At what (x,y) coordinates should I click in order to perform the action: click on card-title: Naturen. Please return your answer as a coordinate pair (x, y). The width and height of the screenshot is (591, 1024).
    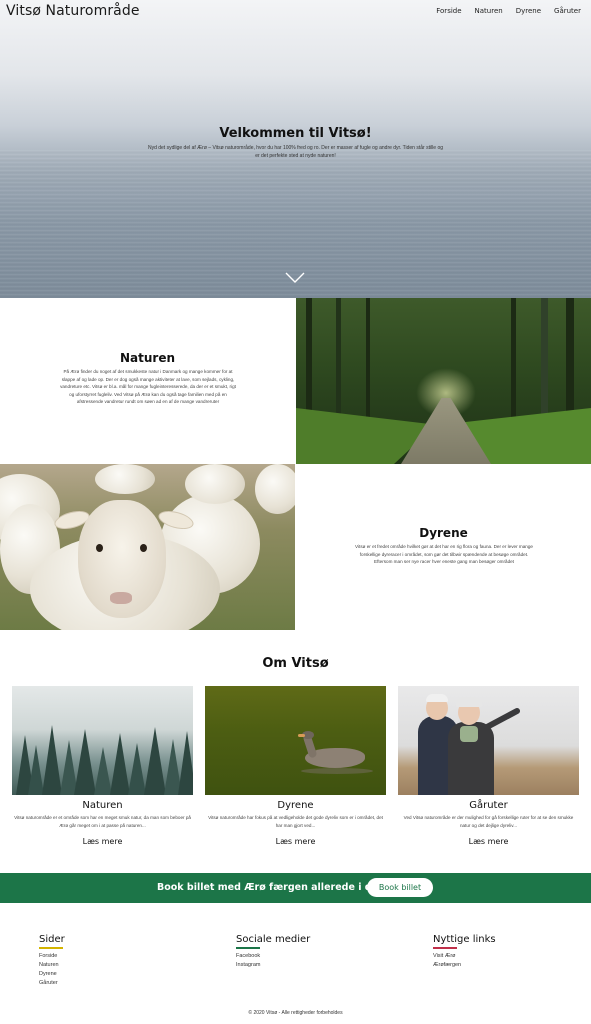
    Looking at the image, I should click on (102, 805).